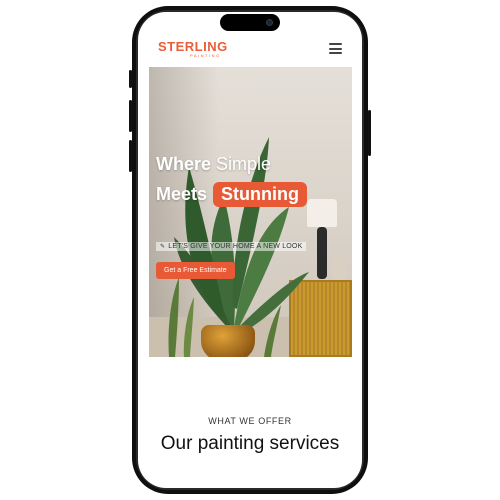 This screenshot has height=500, width=500. Describe the element at coordinates (269, 22) in the screenshot. I see `front-camera-icon` at that location.